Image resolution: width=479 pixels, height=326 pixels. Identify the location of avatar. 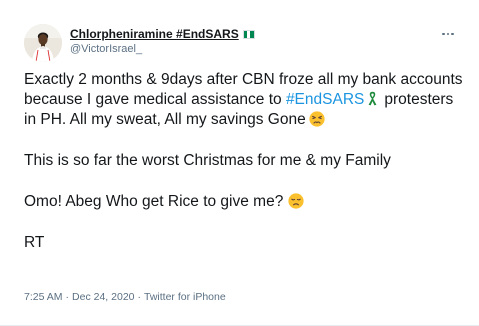
(43, 43).